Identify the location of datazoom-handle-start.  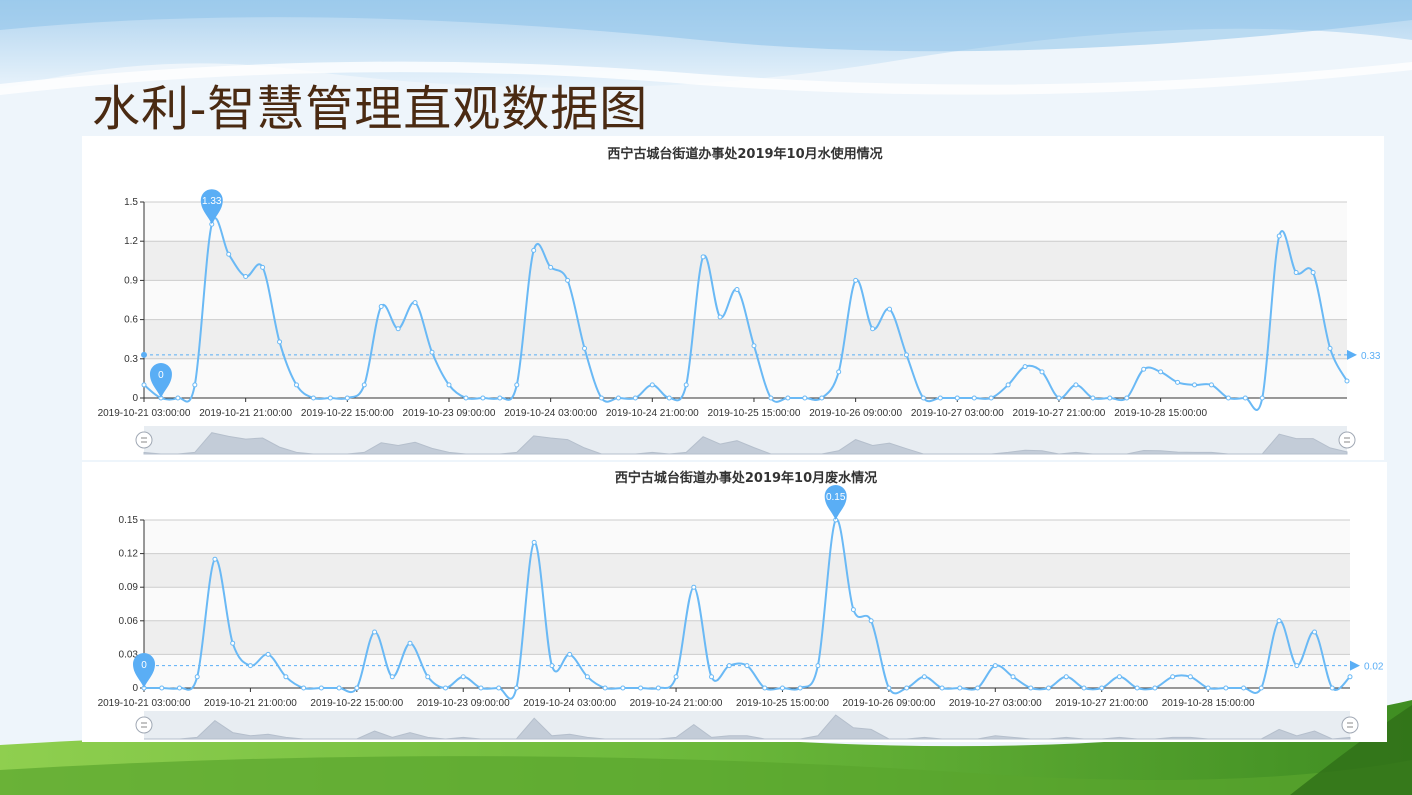
(144, 440).